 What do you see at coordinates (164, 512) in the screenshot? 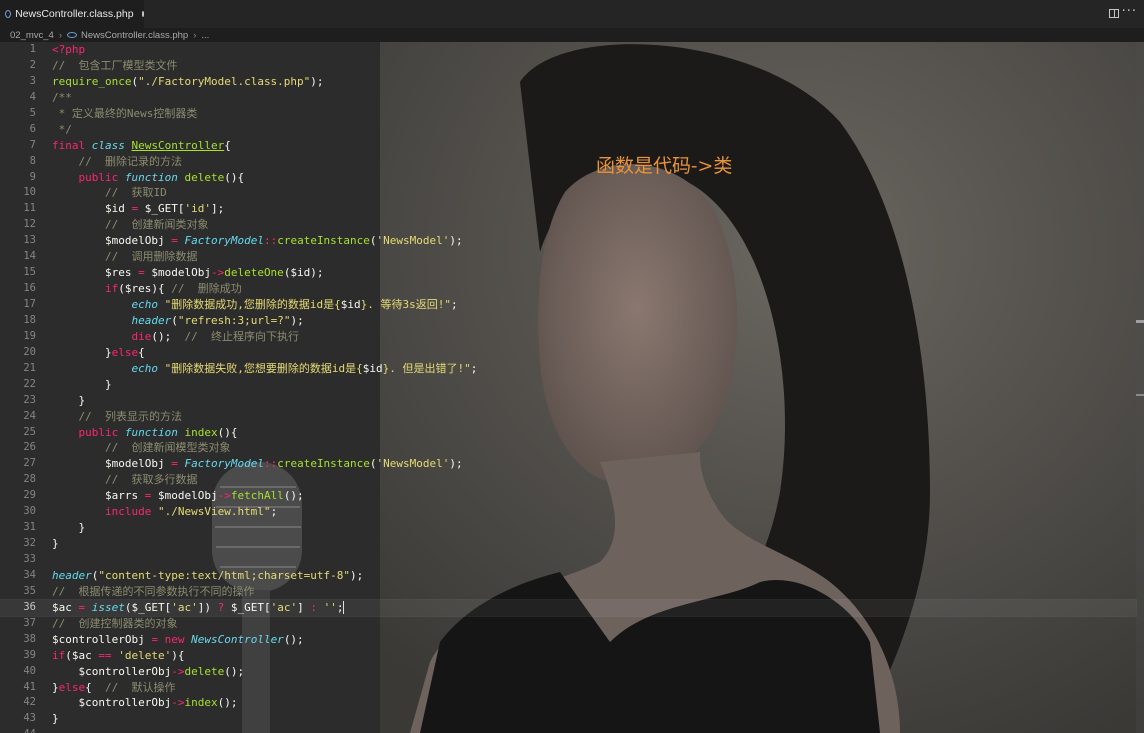
I see `code-text: include "./NewsView.html";` at bounding box center [164, 512].